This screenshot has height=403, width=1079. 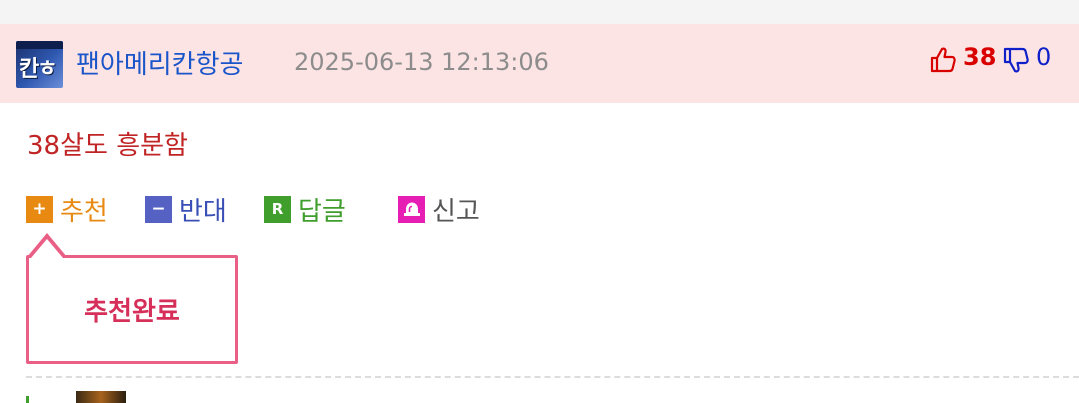 I want to click on popup-arrow-fill, so click(x=47, y=248).